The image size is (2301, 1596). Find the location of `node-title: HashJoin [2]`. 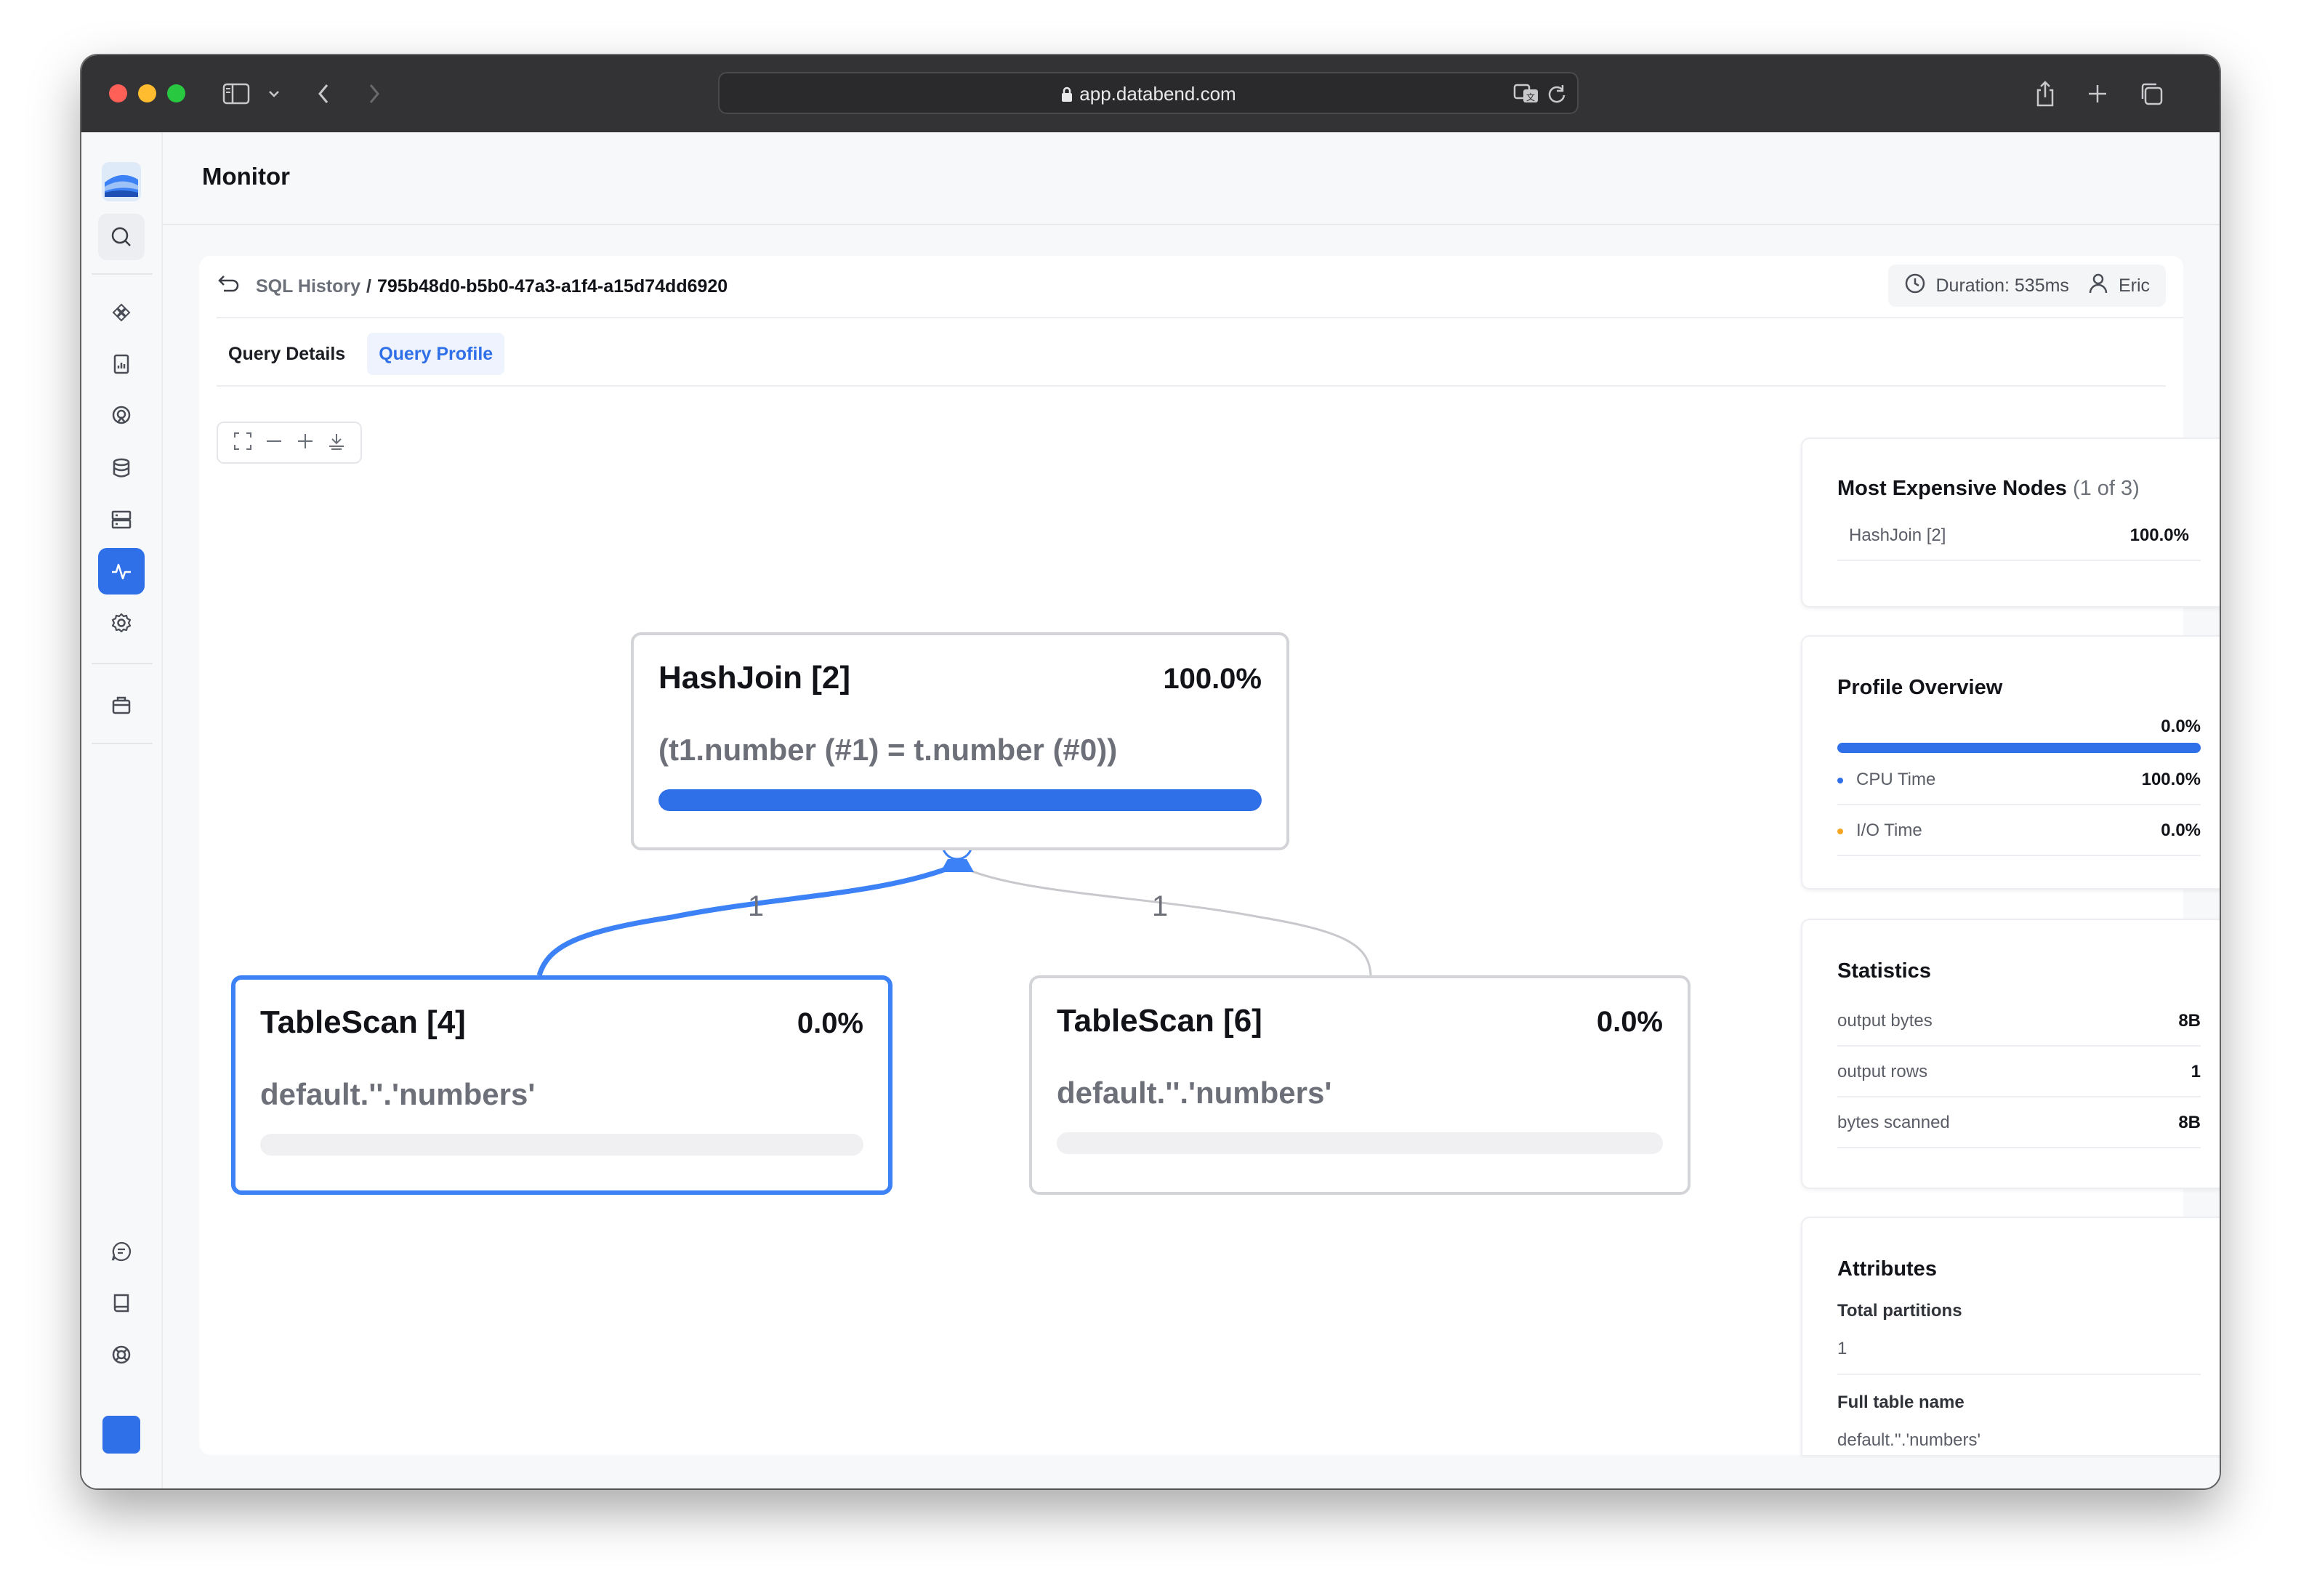

node-title: HashJoin [2] is located at coordinates (754, 678).